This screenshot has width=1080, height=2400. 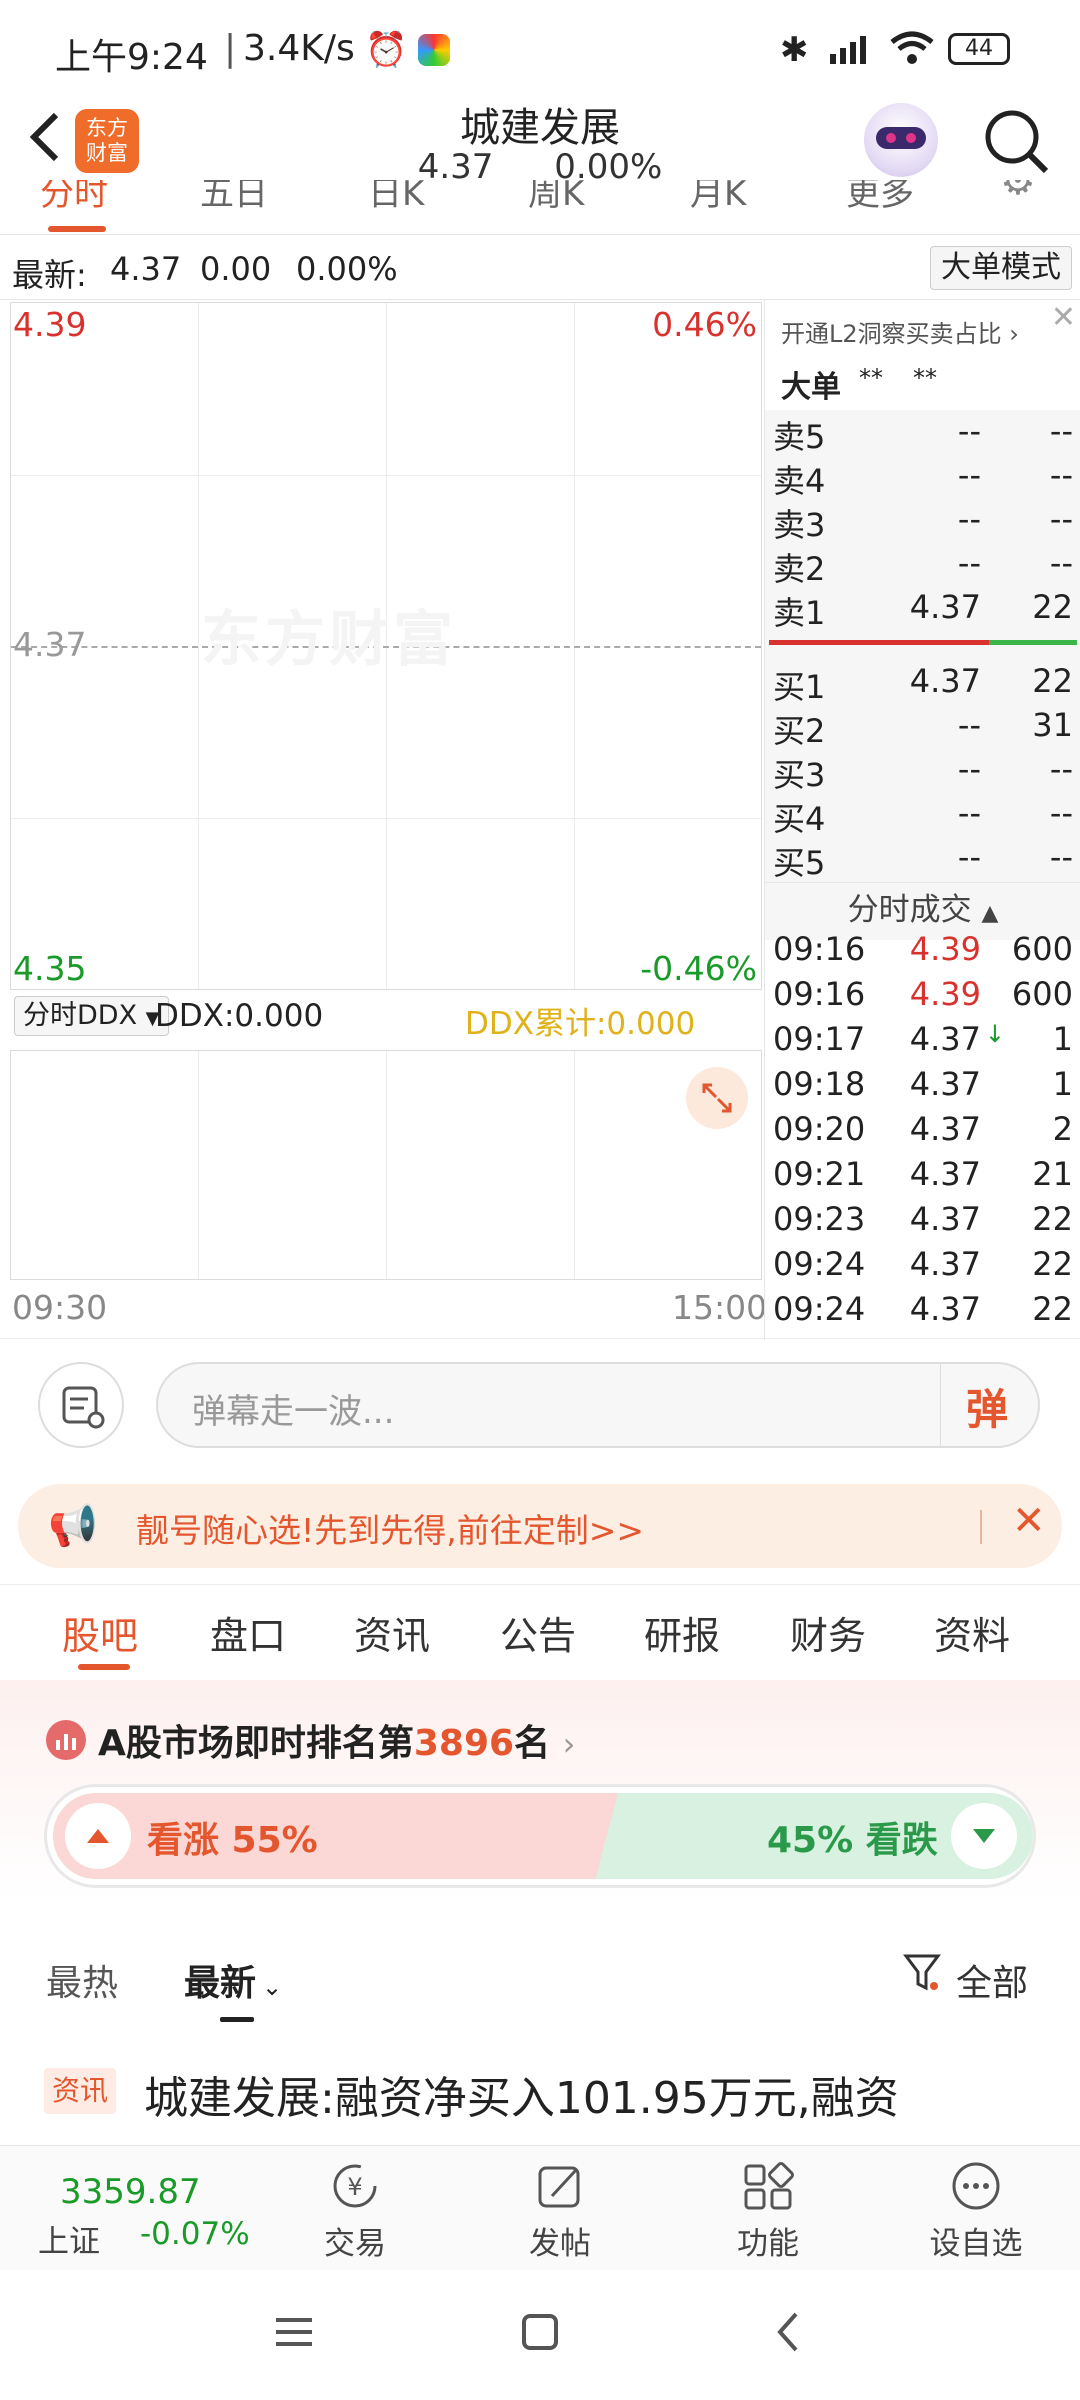 I want to click on megaphone-icon: 📢, so click(x=73, y=1526).